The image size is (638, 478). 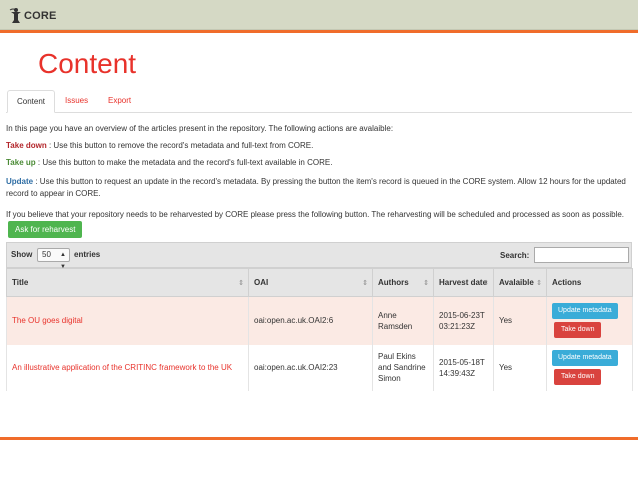 I want to click on column-header-available: Avalaible ⇕, so click(x=520, y=282).